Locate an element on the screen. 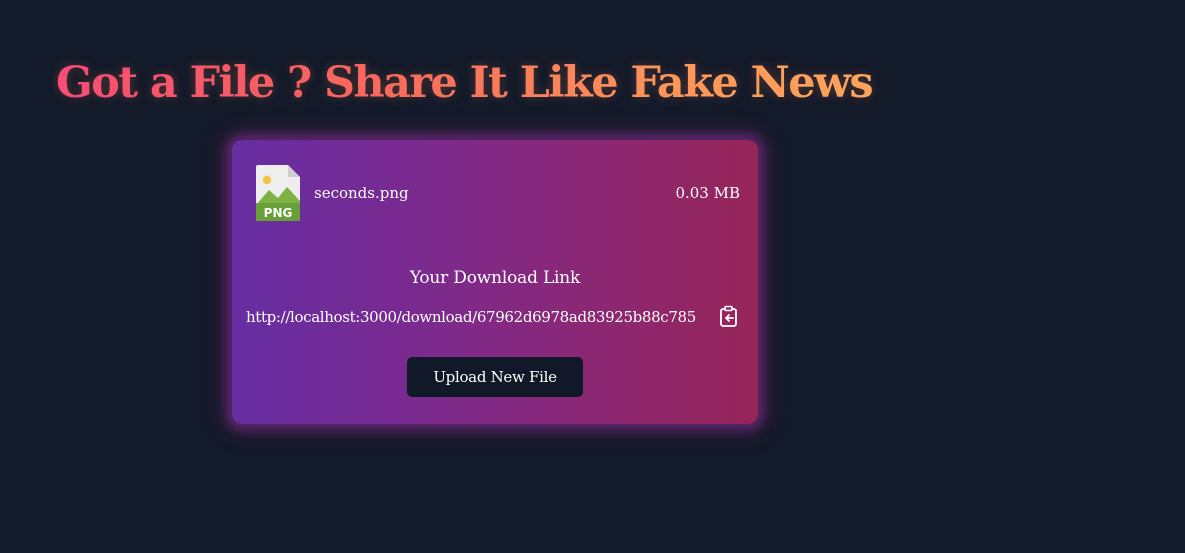 Image resolution: width=1185 pixels, height=553 pixels. file-info-row: PNG seconds.png 0.03 MB is located at coordinates (498, 194).